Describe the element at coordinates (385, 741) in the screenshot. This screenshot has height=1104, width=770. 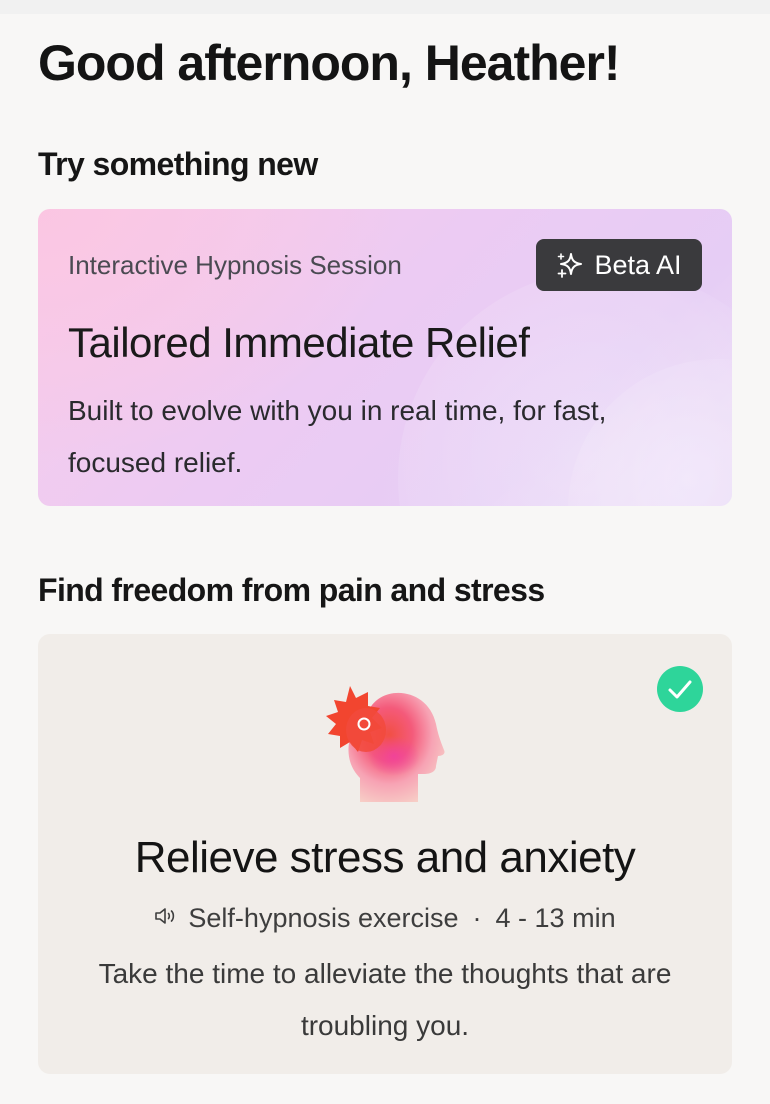
I see `head-stress-illustration` at that location.